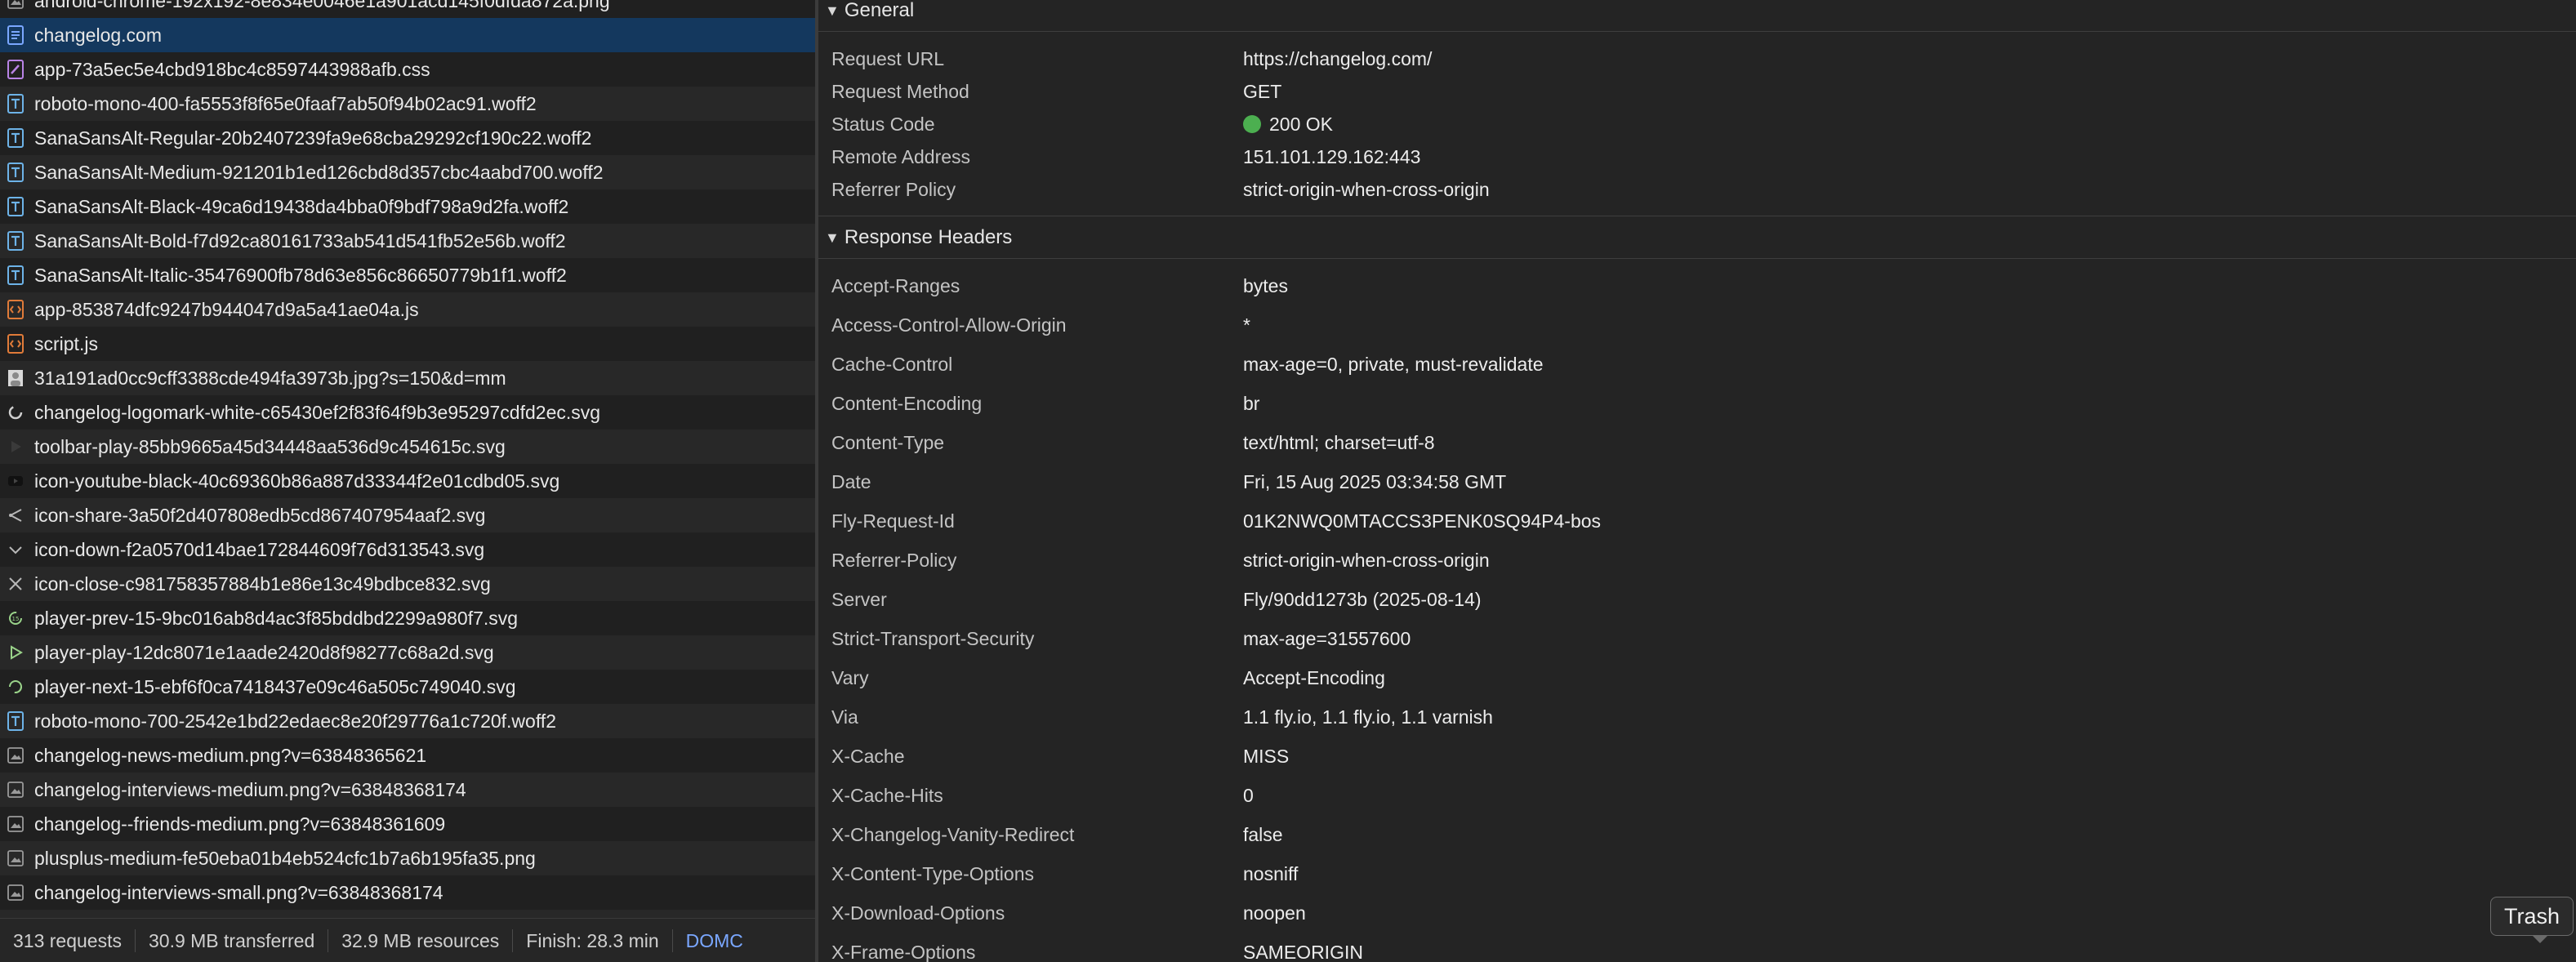 This screenshot has height=962, width=2576. I want to click on header-value-wrap: Fri, 15 Aug 2025 03:34:58 GMT, so click(1374, 482).